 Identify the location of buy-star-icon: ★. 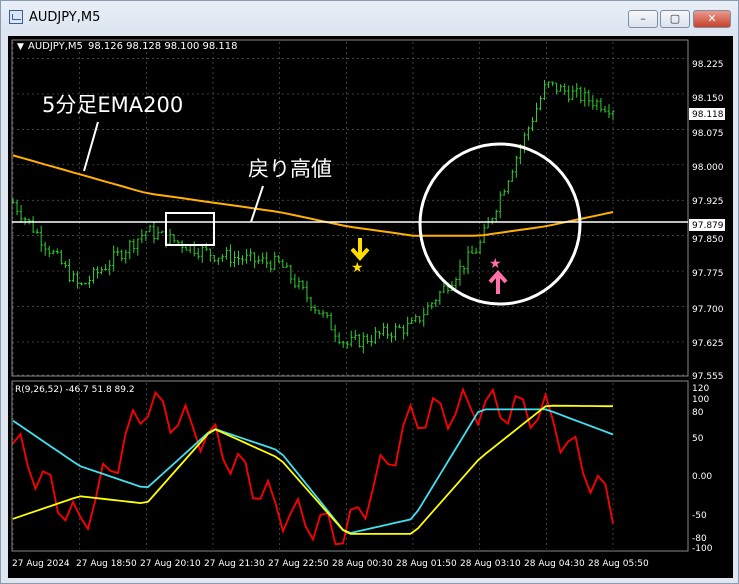
(495, 264).